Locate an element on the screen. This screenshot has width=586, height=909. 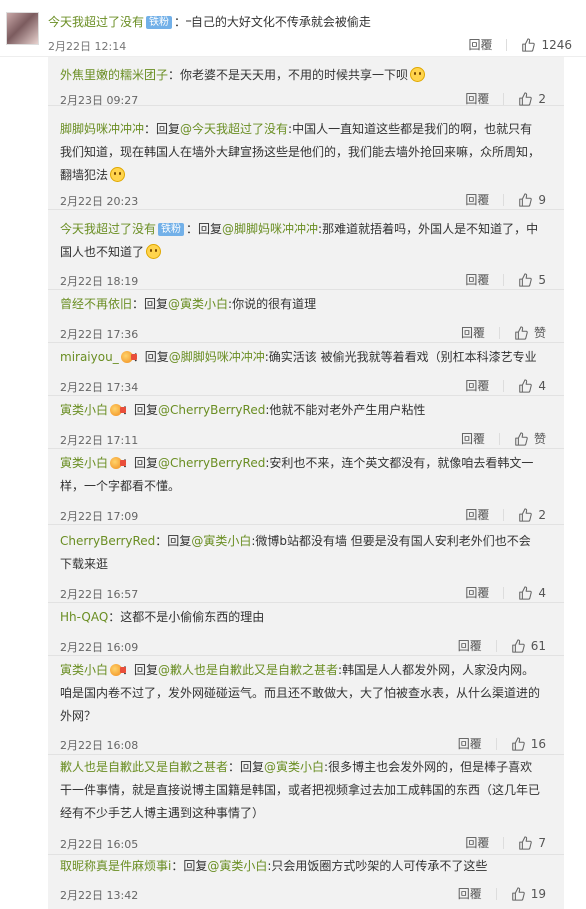
reply-username: Hh-QAQ is located at coordinates (84, 617).